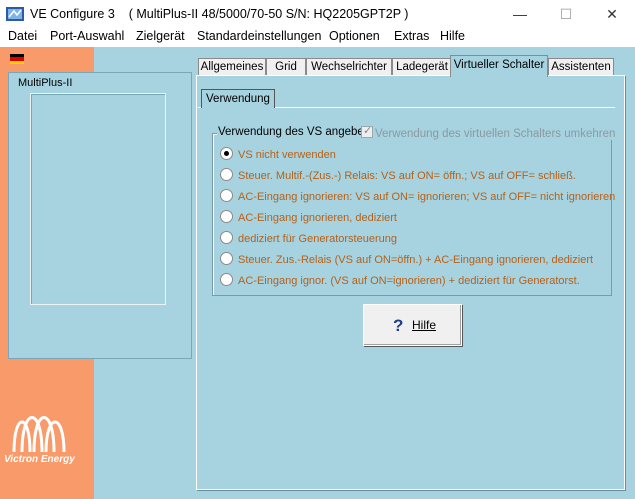 The image size is (635, 499). I want to click on tab-assistenten: Assistenten, so click(581, 67).